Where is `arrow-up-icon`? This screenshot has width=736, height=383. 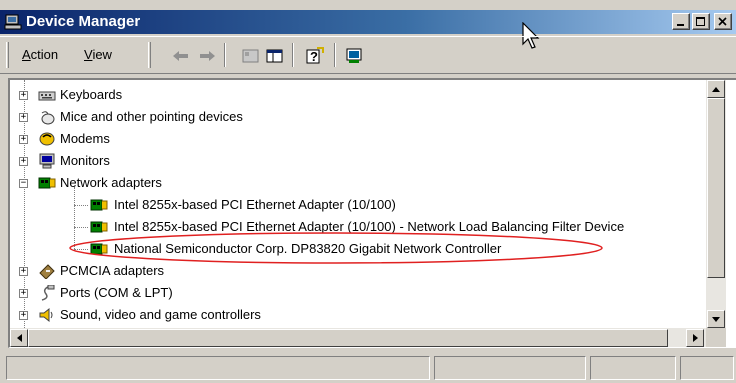 arrow-up-icon is located at coordinates (716, 89).